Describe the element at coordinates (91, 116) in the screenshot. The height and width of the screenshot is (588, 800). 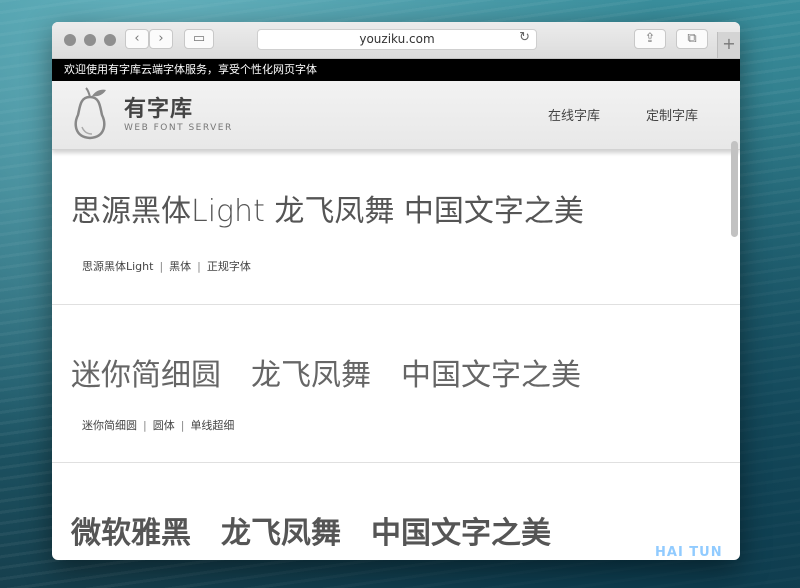
I see `pear-logo-icon` at that location.